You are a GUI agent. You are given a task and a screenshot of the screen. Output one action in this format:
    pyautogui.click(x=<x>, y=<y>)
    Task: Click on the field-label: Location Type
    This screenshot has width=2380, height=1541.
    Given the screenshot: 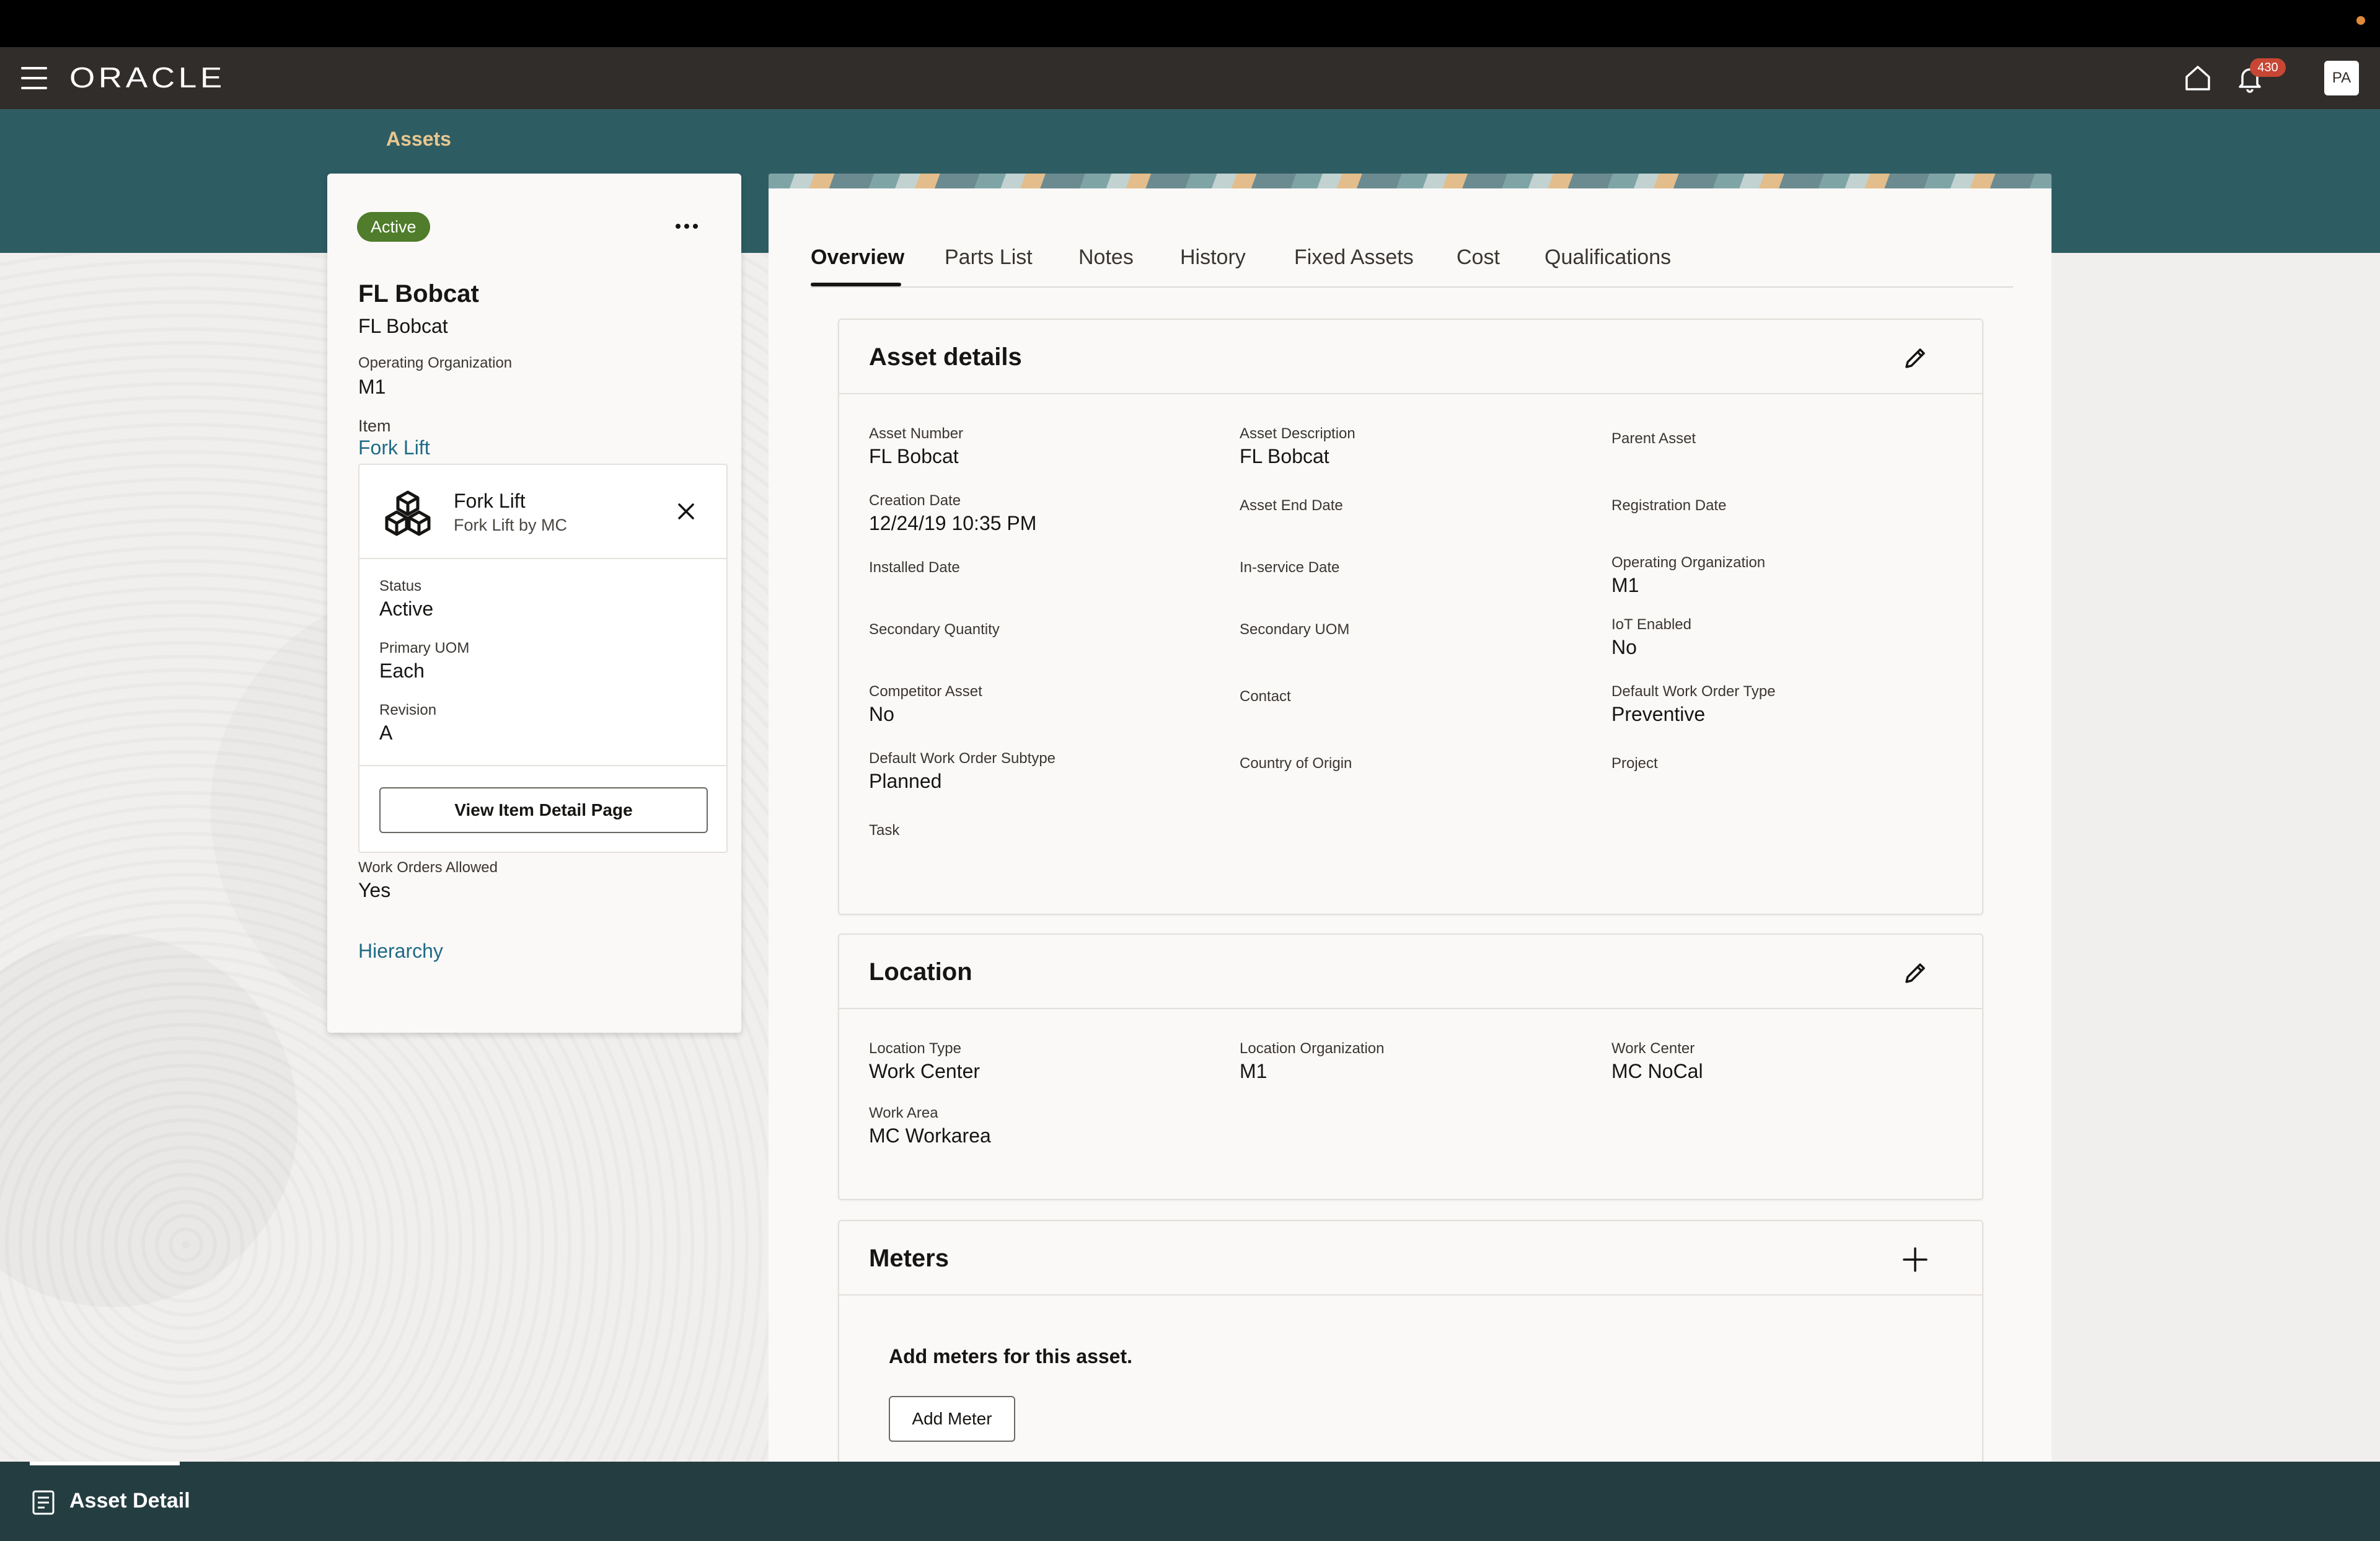 What is the action you would take?
    pyautogui.click(x=915, y=1048)
    